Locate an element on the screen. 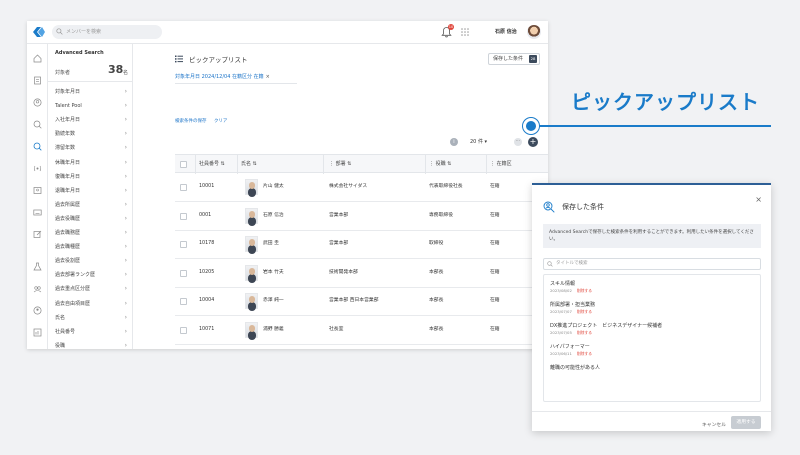 This screenshot has height=455, width=800. filter-item: 滞留年数 › is located at coordinates (91, 148).